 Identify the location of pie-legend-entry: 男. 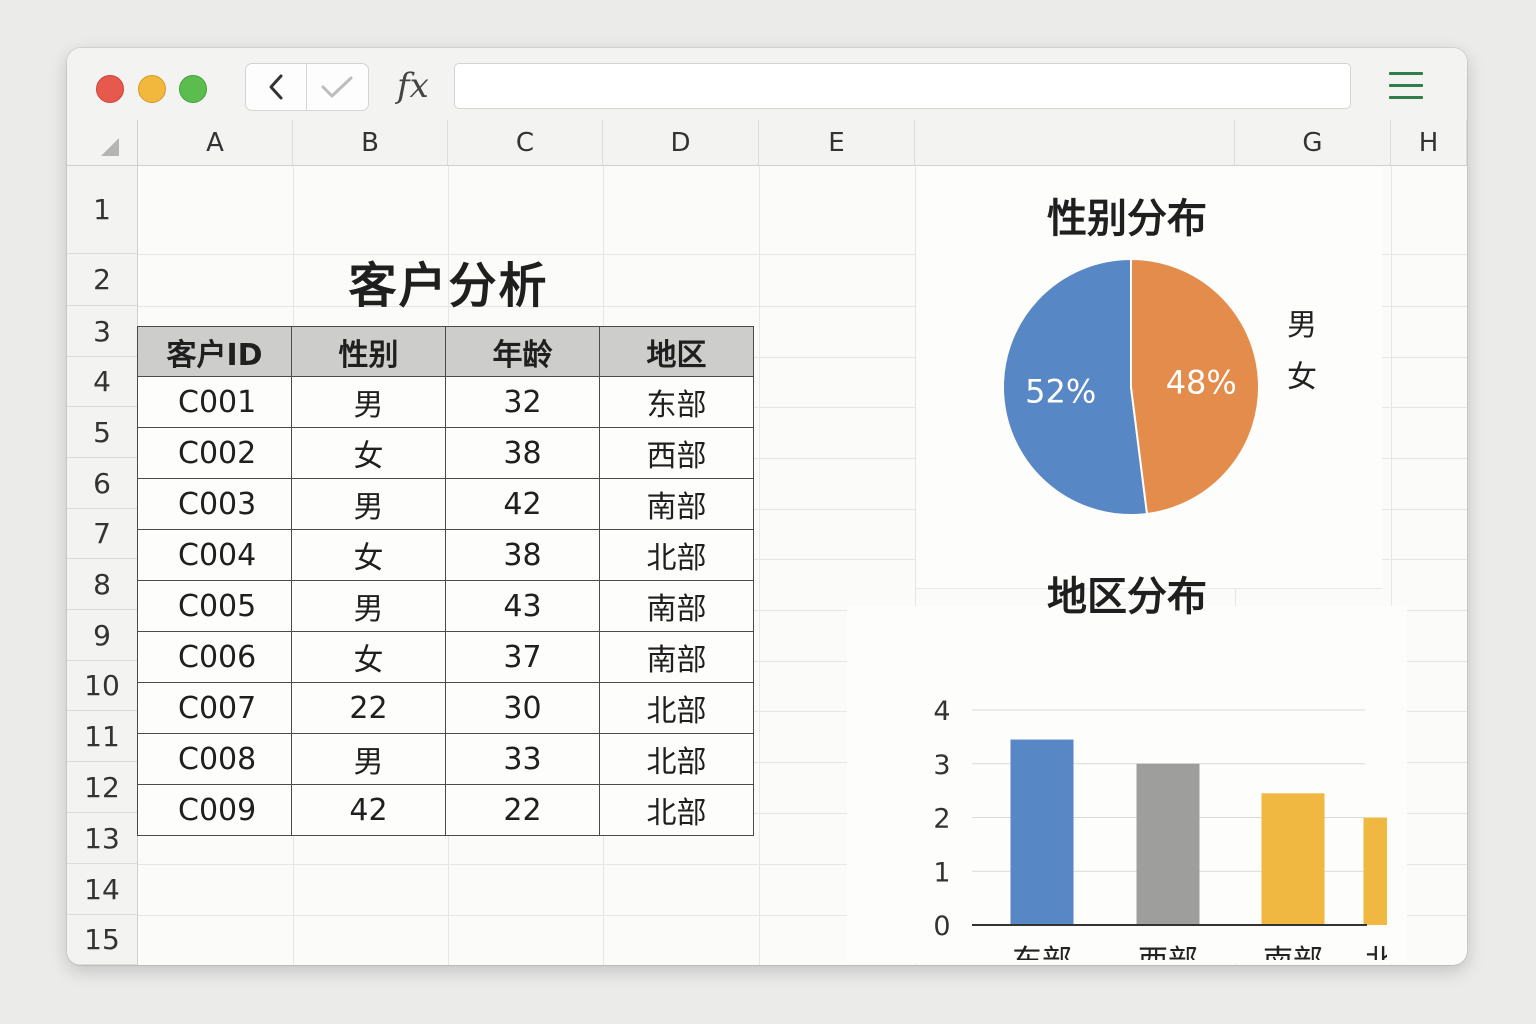
(1302, 325).